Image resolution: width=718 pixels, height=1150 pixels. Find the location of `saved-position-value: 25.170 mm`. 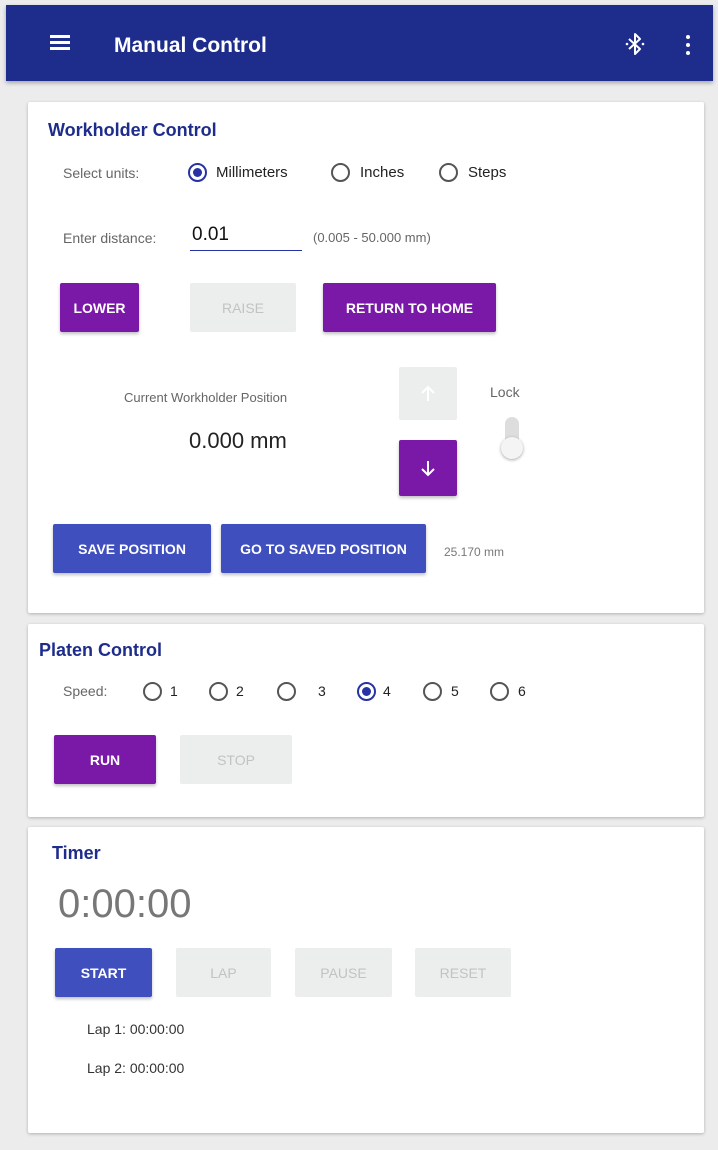

saved-position-value: 25.170 mm is located at coordinates (474, 552).